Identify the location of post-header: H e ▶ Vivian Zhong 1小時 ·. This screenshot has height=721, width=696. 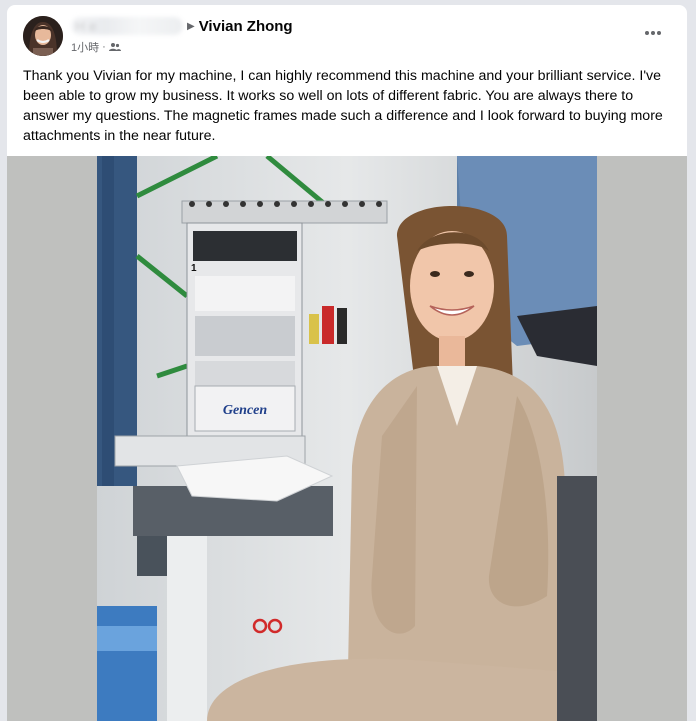
(347, 33).